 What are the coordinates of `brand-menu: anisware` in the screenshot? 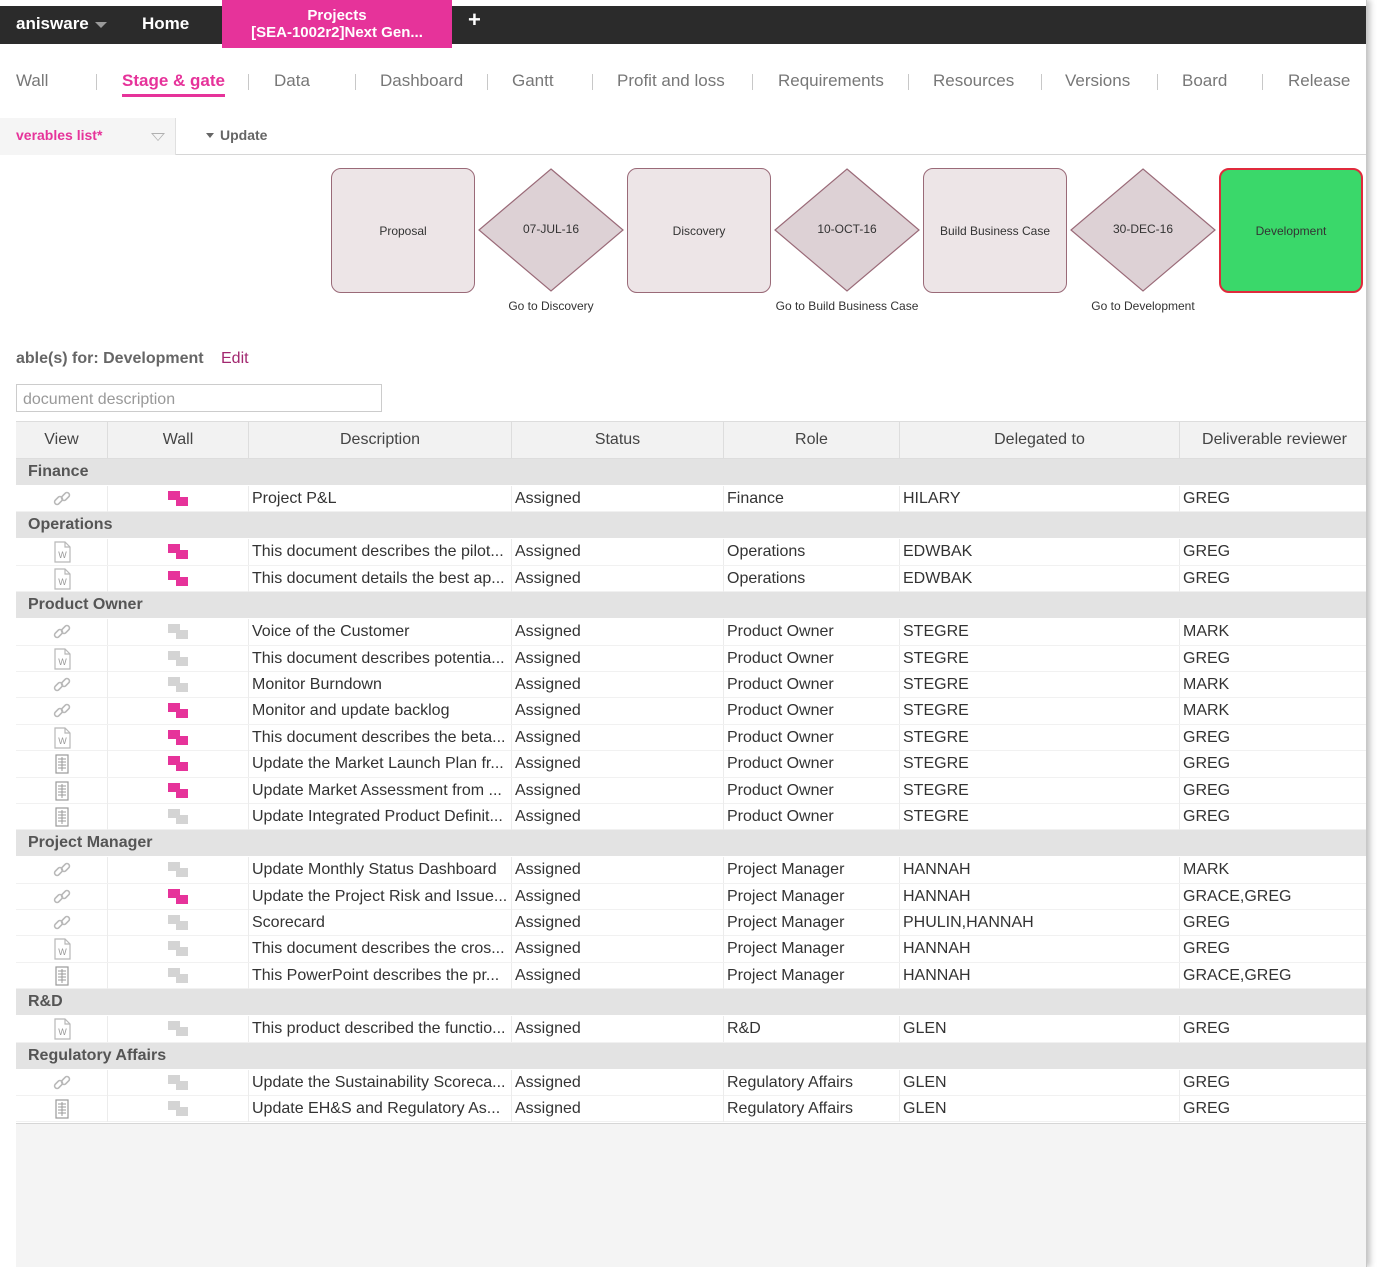 It's located at (61, 24).